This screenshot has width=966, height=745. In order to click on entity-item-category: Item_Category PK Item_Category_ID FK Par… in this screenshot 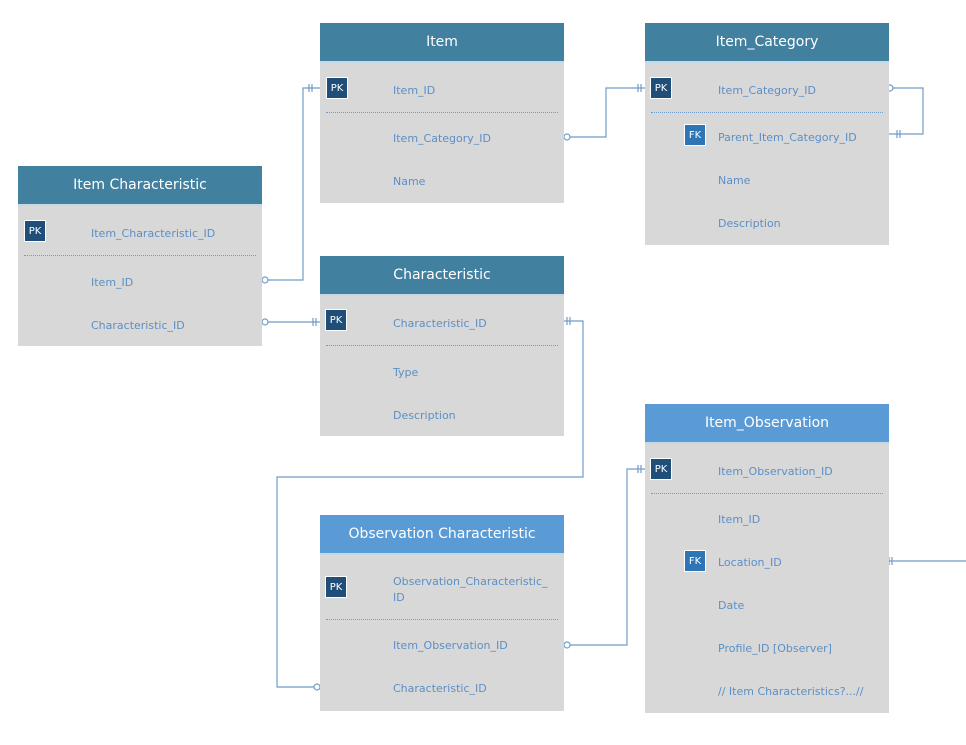, I will do `click(767, 134)`.